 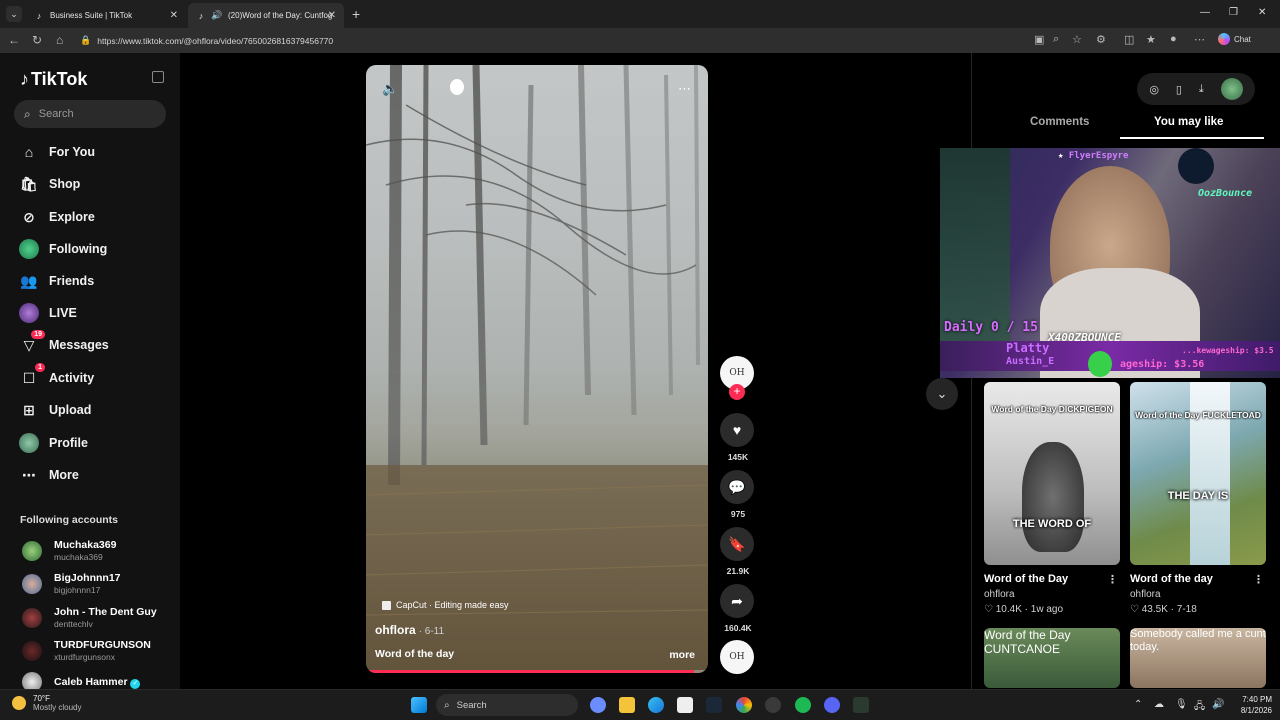 I want to click on video-thumbnail: Word of the Day FUCKLETOAD THE DAY IS, so click(x=1198, y=473).